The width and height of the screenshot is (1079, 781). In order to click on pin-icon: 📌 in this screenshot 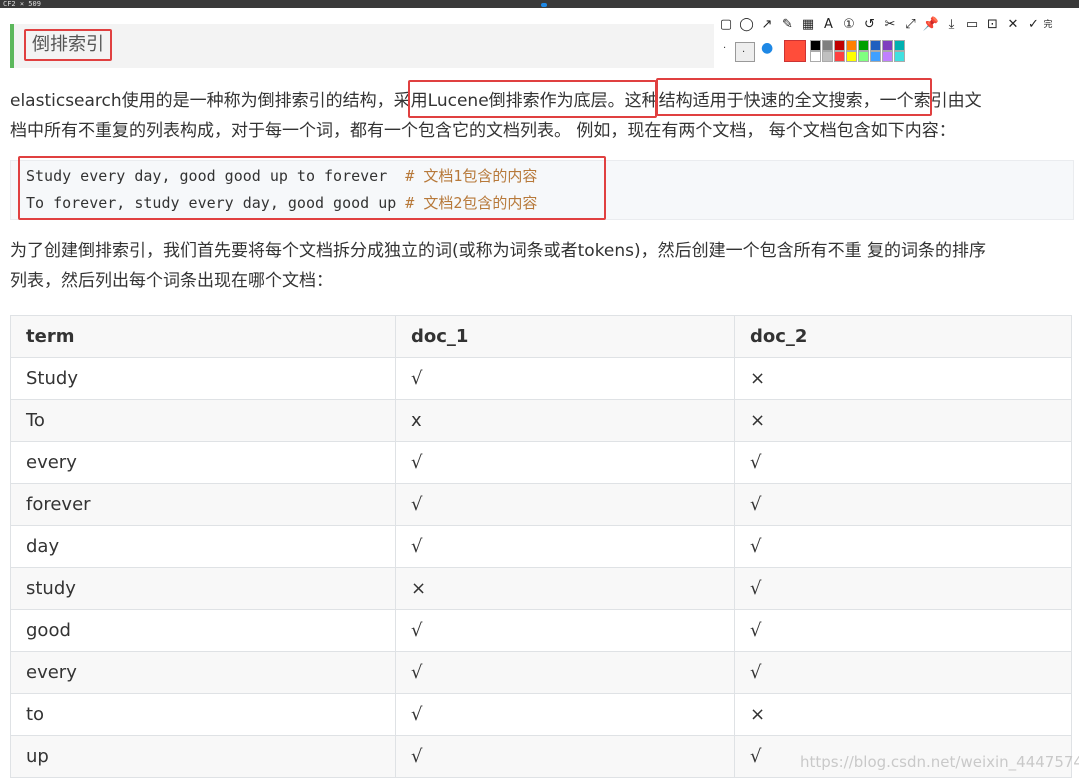, I will do `click(931, 25)`.